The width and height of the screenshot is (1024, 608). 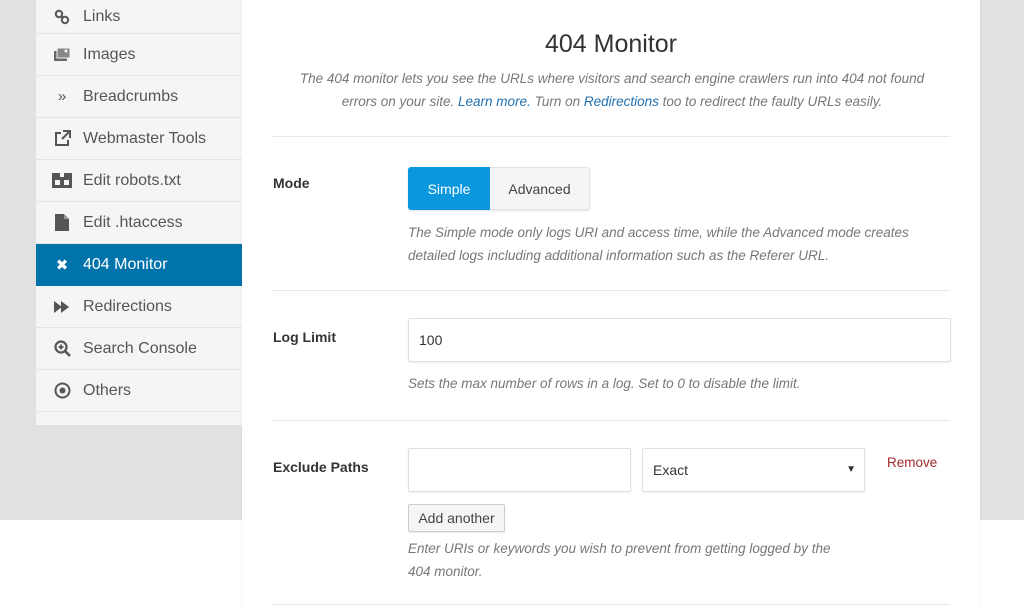 What do you see at coordinates (770, 101) in the screenshot?
I see `intro-text: too to redirect the faulty URLs easily.` at bounding box center [770, 101].